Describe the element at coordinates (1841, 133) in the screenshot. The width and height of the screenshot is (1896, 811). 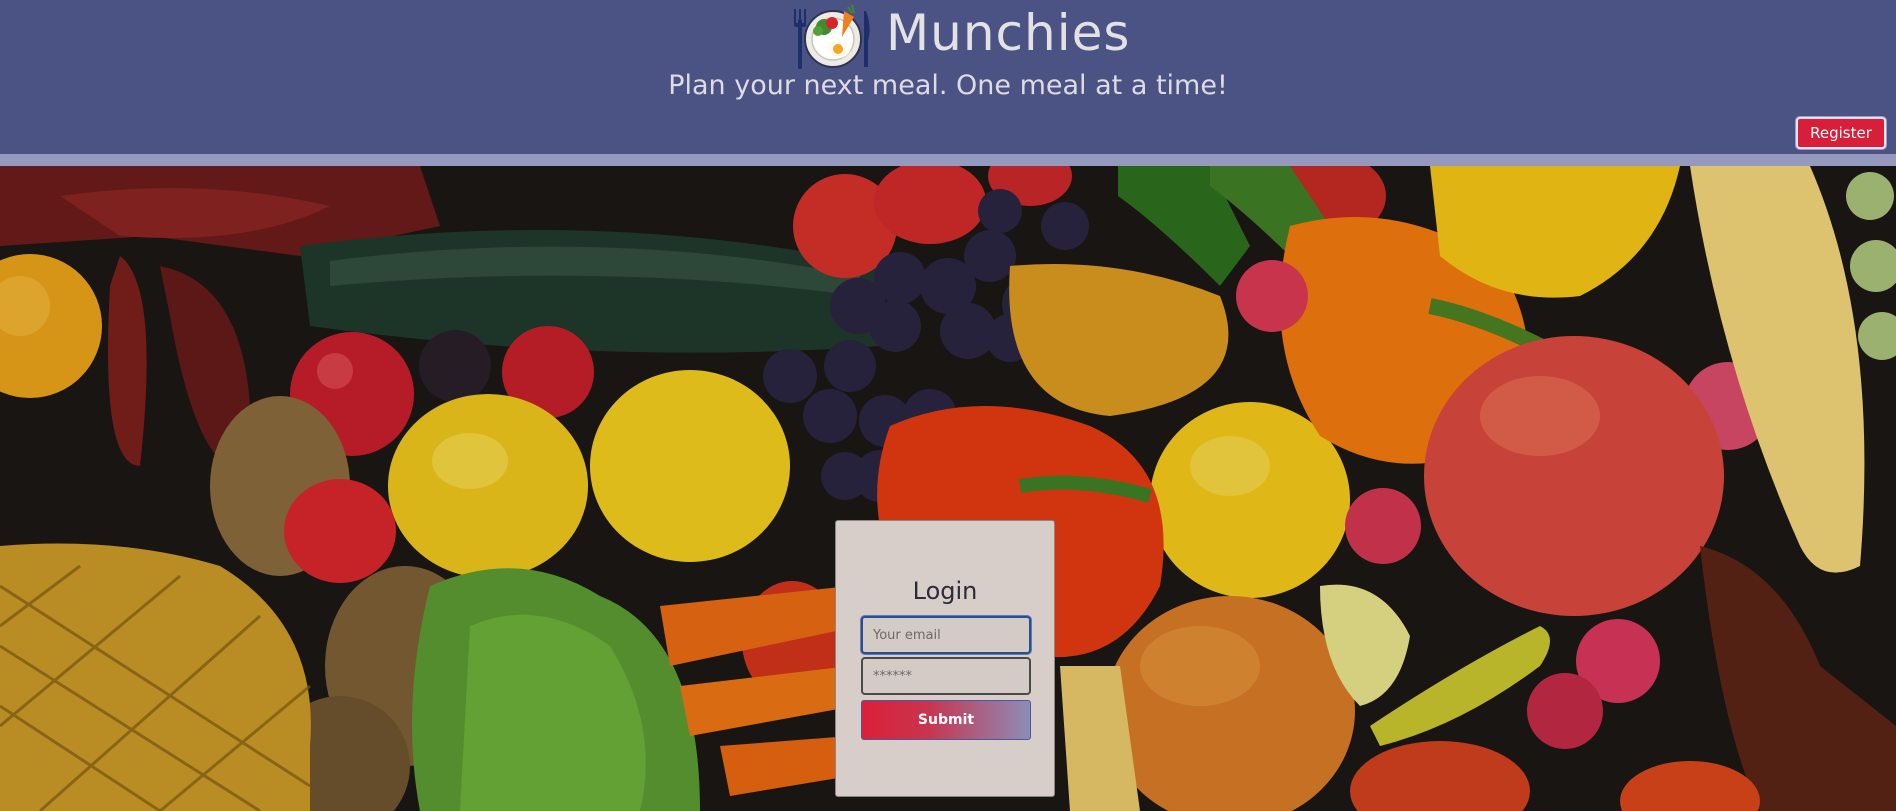
I see `register-button: Register` at that location.